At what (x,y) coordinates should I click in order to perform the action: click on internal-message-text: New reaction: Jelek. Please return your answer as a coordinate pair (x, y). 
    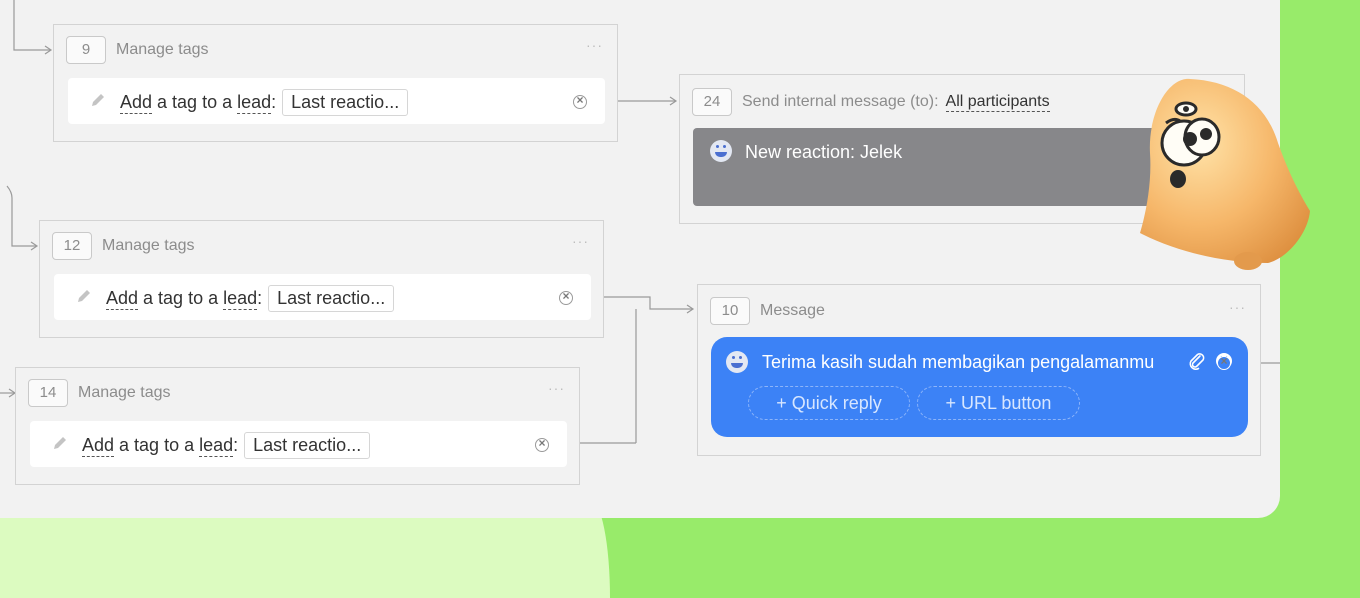
    Looking at the image, I should click on (823, 152).